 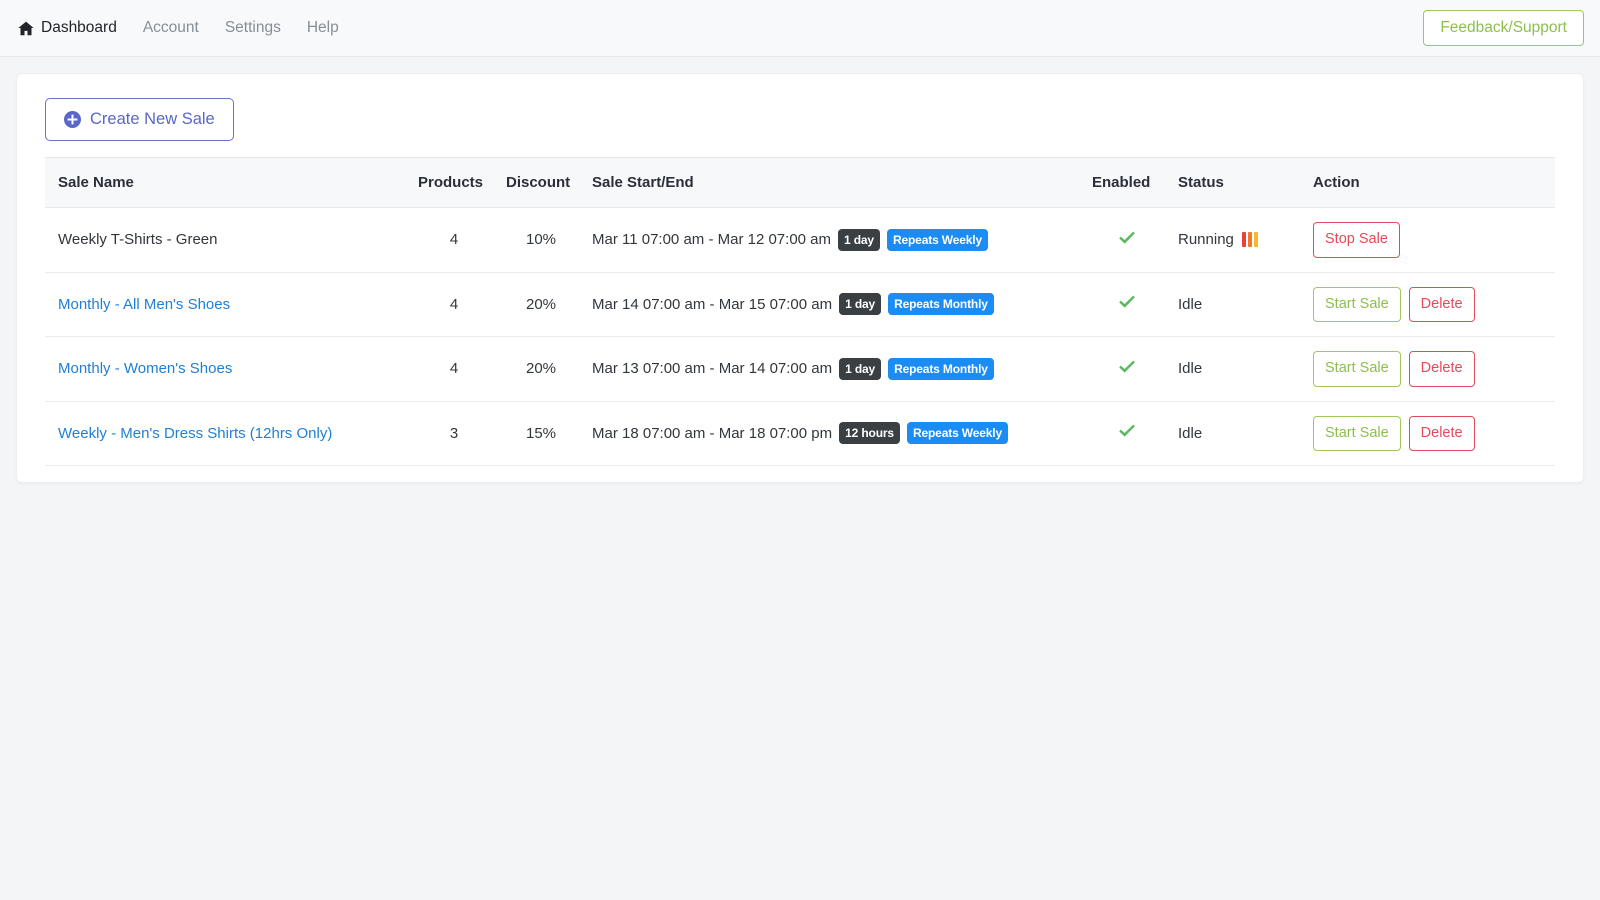 What do you see at coordinates (957, 433) in the screenshot?
I see `repeat-badge: Repeats Weekly` at bounding box center [957, 433].